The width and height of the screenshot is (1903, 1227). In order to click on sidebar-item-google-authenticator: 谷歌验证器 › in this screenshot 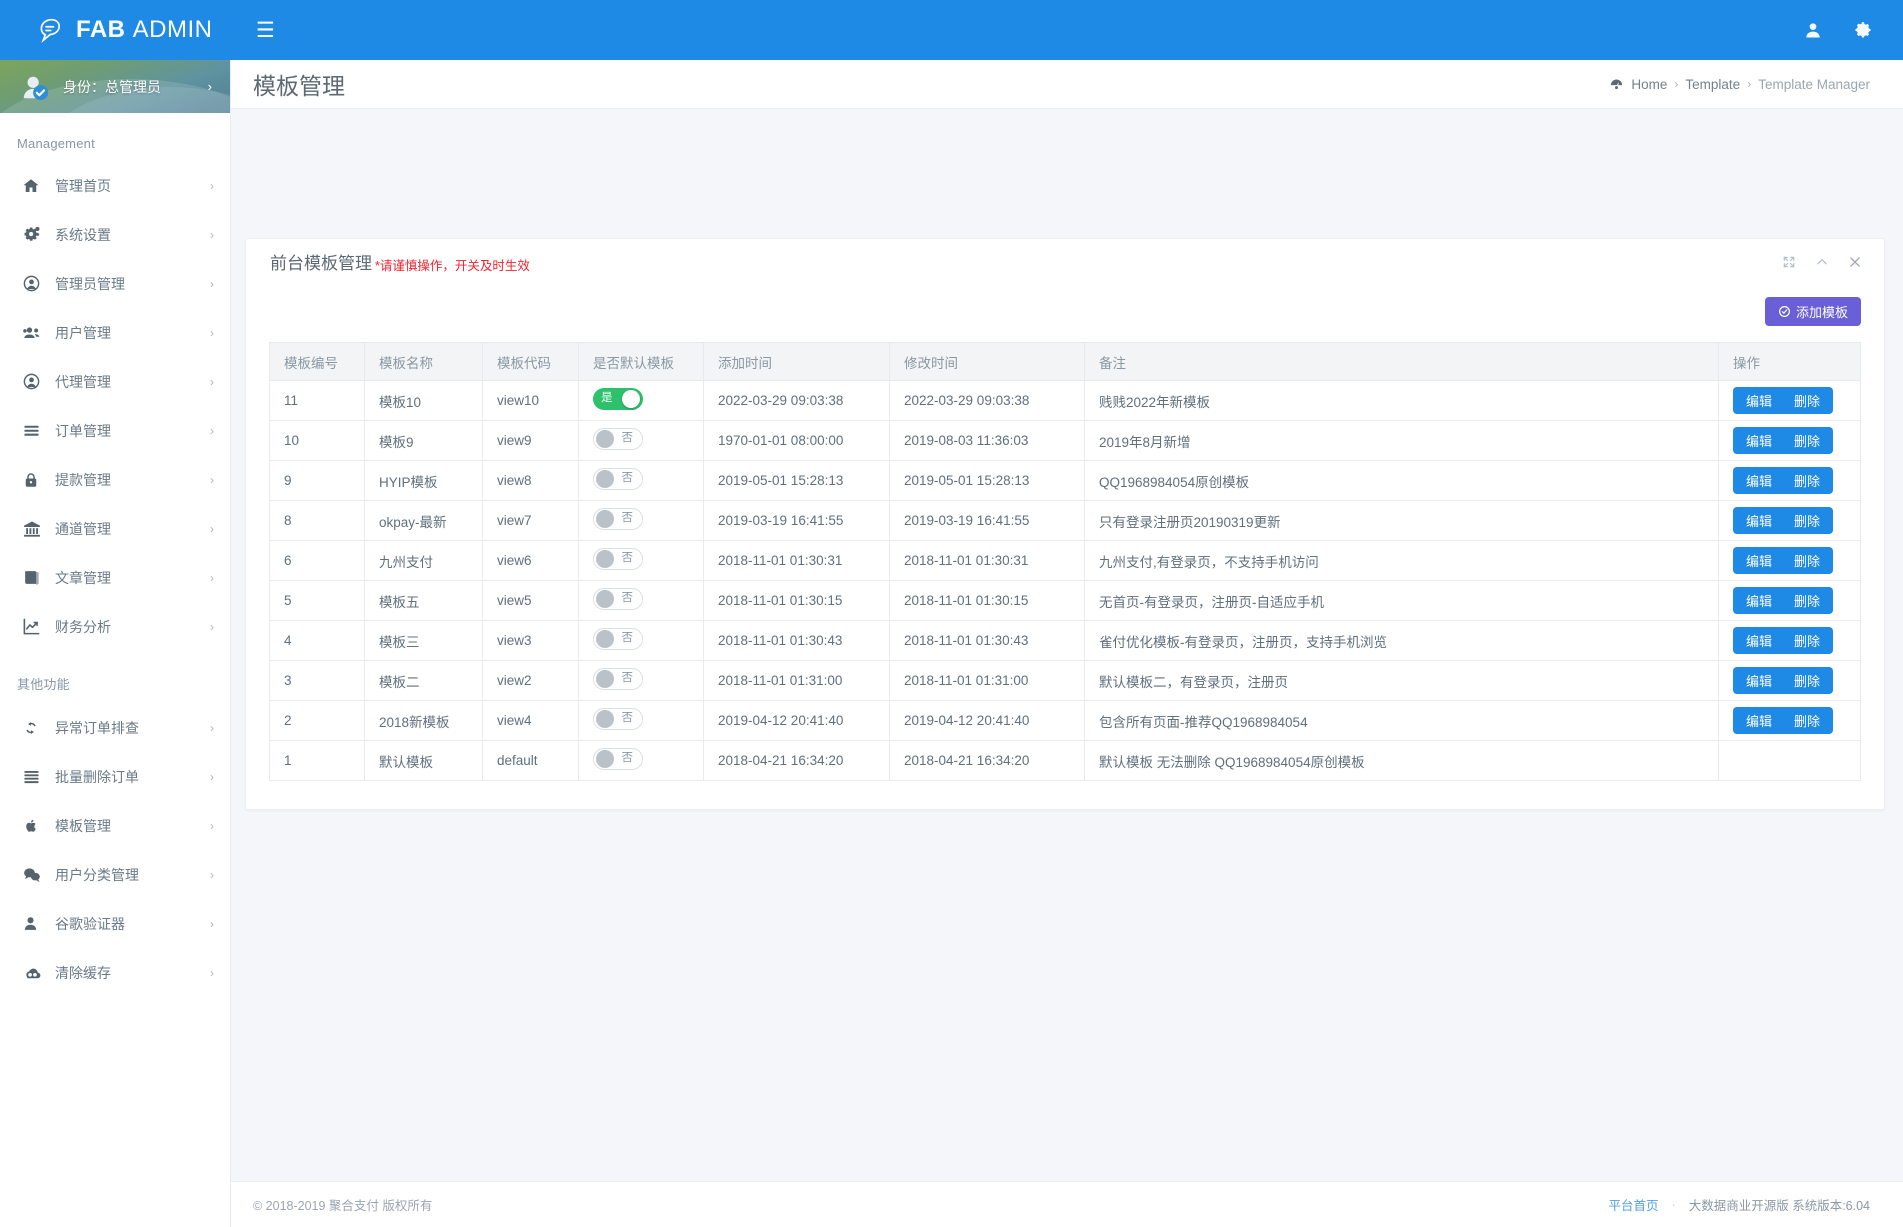, I will do `click(115, 923)`.